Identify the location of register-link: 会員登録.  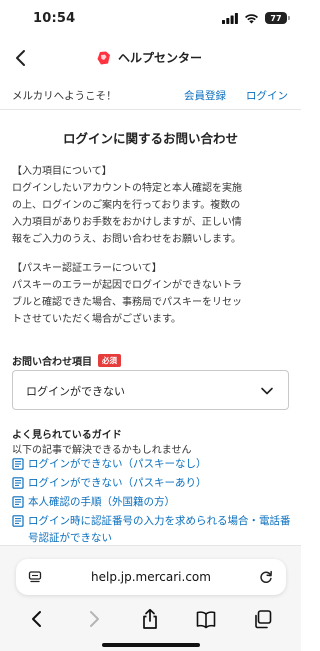
(205, 95).